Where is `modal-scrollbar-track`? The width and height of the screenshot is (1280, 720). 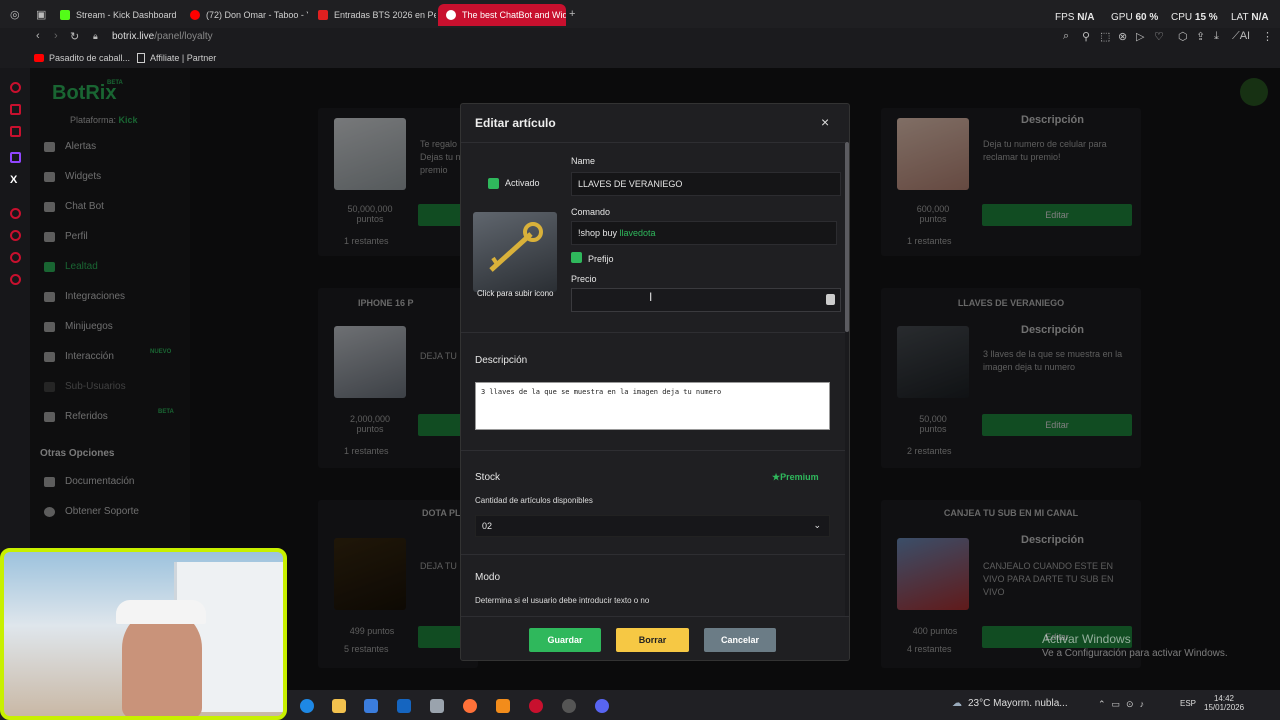
modal-scrollbar-track is located at coordinates (847, 381).